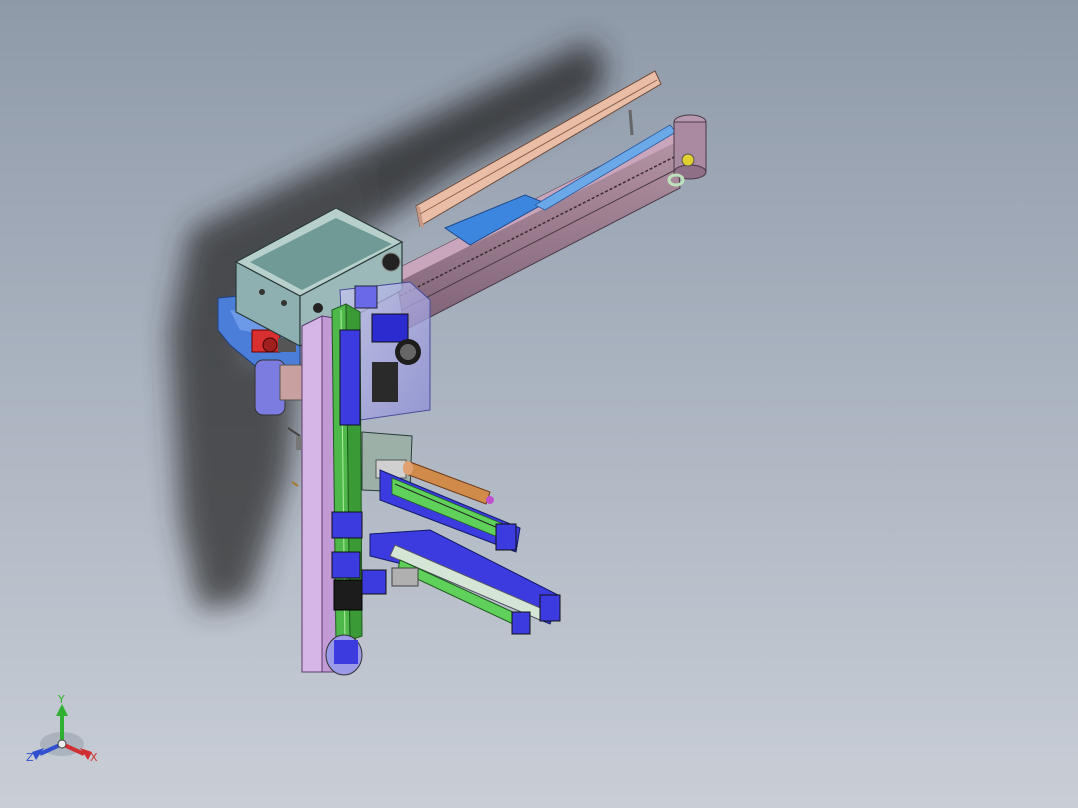 This screenshot has height=808, width=1078. I want to click on orientation-triad: Y X Z, so click(67, 732).